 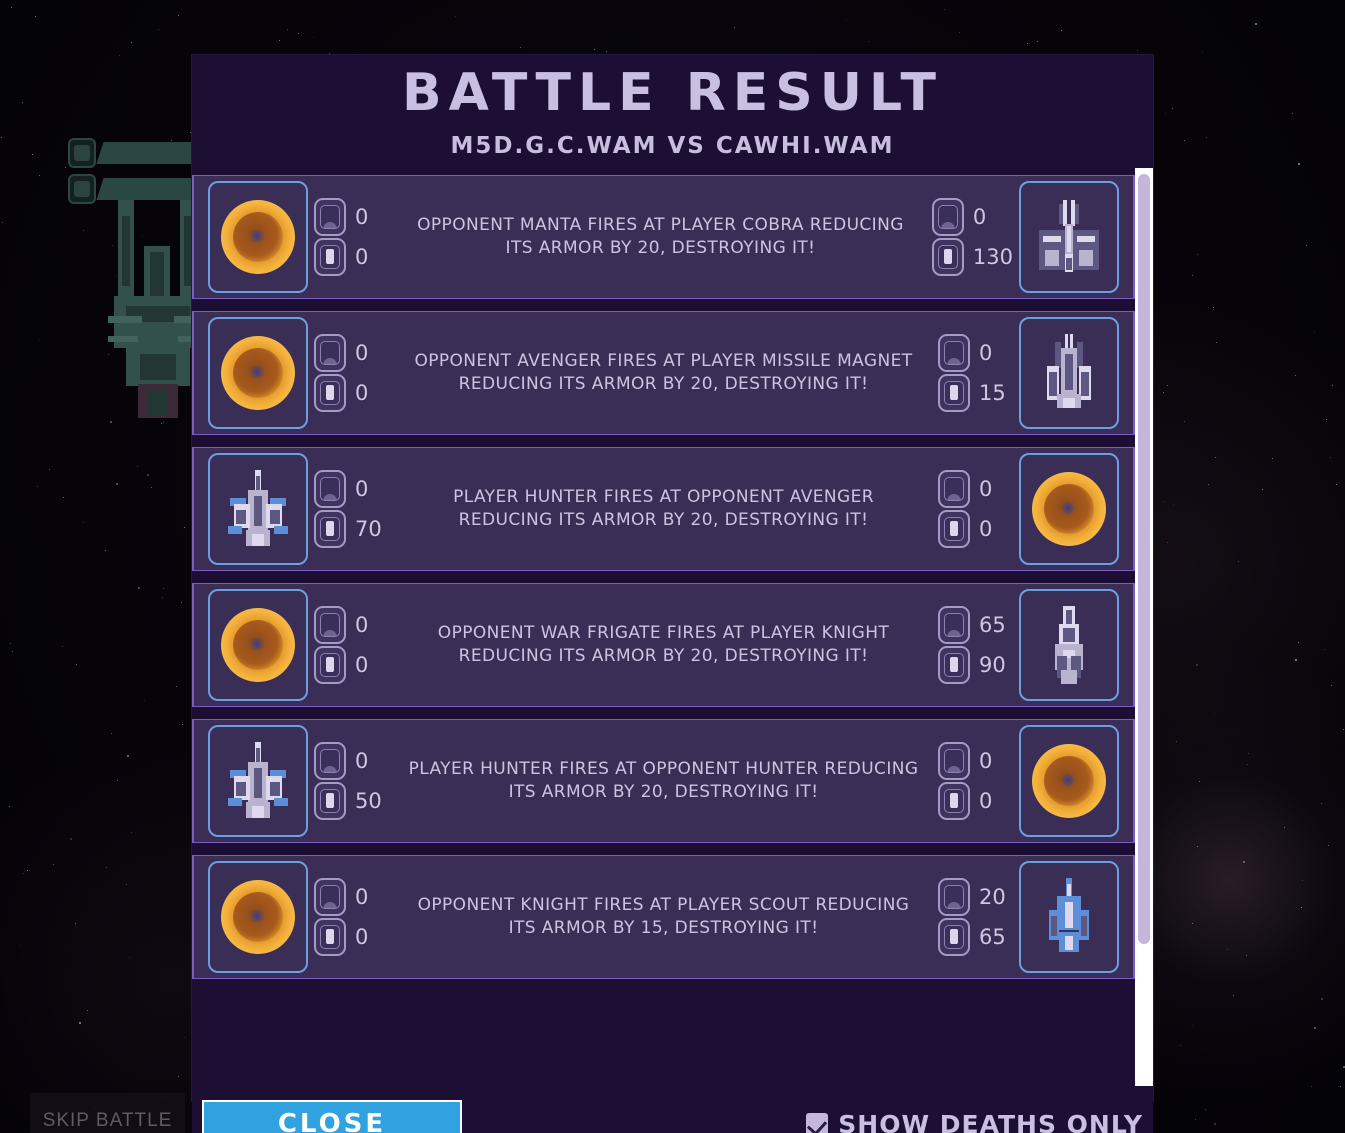 I want to click on stat-hull: 130, so click(x=972, y=257).